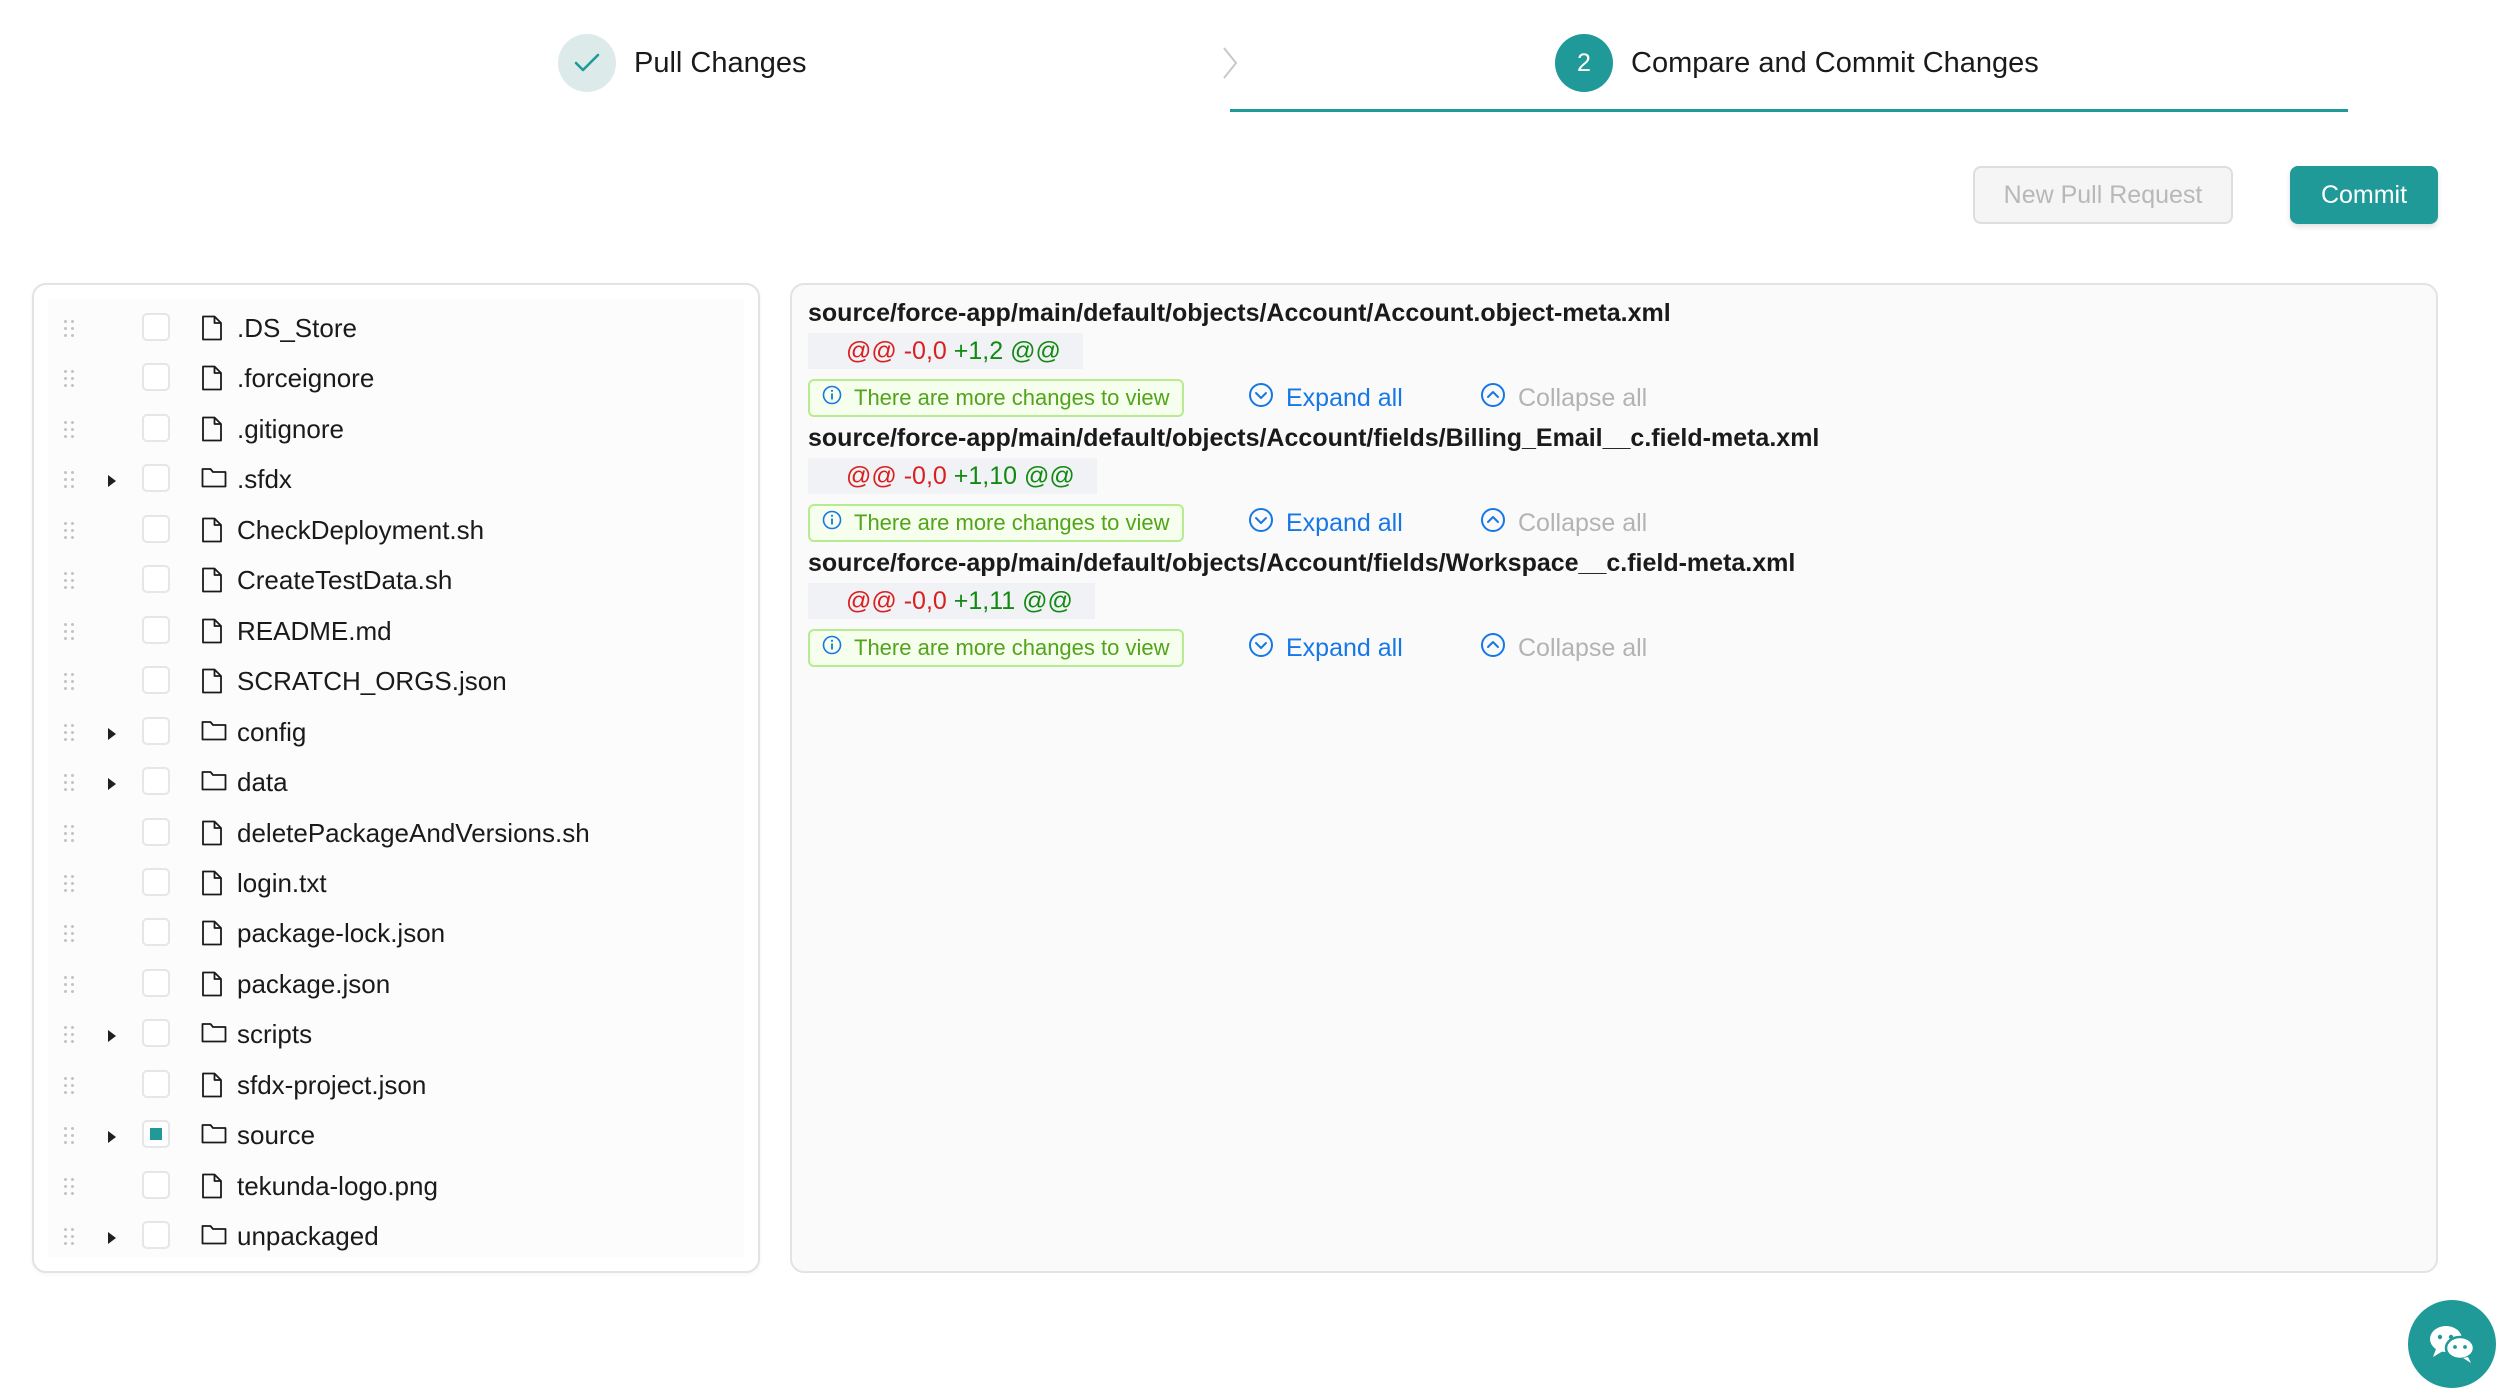  I want to click on tree-row: CheckDeployment.sh, so click(396, 530).